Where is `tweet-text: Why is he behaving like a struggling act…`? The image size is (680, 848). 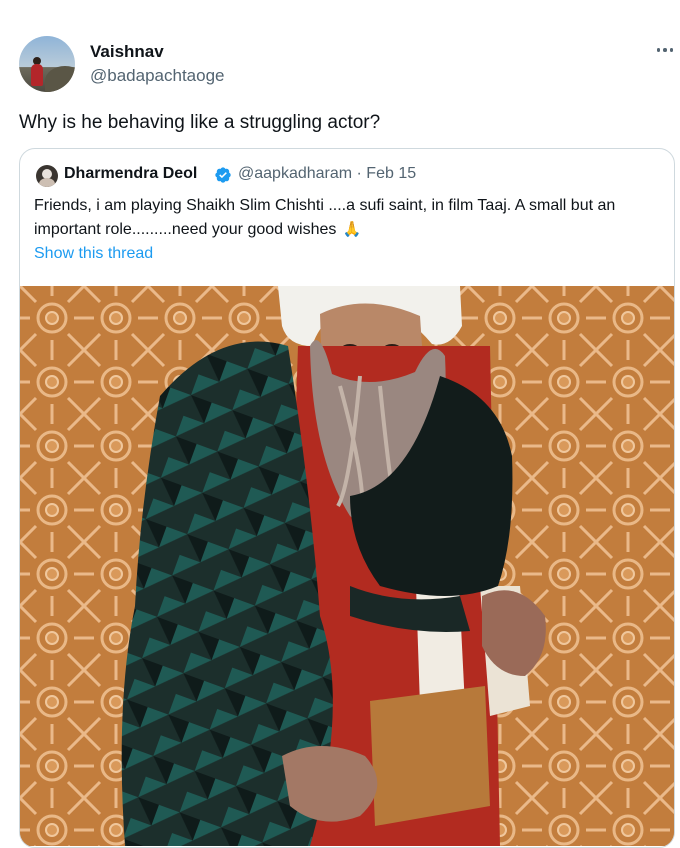
tweet-text: Why is he behaving like a struggling act… is located at coordinates (200, 122).